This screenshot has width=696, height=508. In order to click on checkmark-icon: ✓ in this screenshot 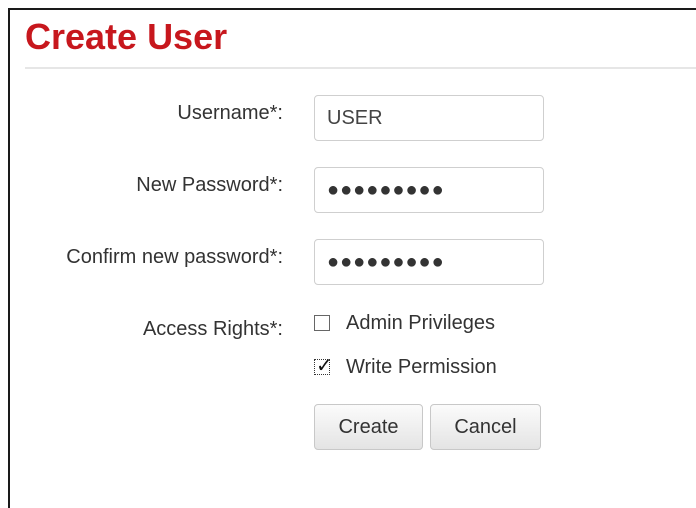, I will do `click(324, 366)`.